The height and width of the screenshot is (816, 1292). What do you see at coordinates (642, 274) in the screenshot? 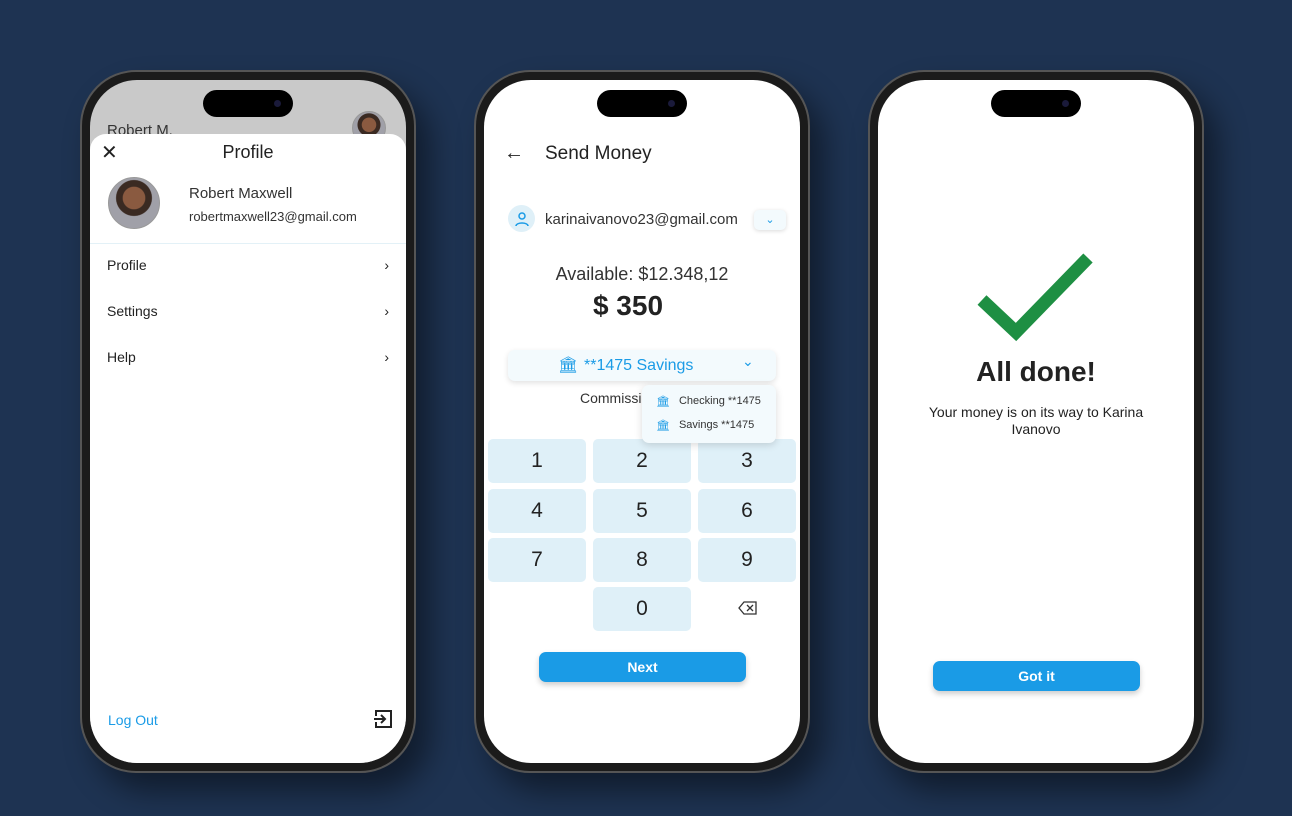
I see `available-balance: Available: $12.348,12` at bounding box center [642, 274].